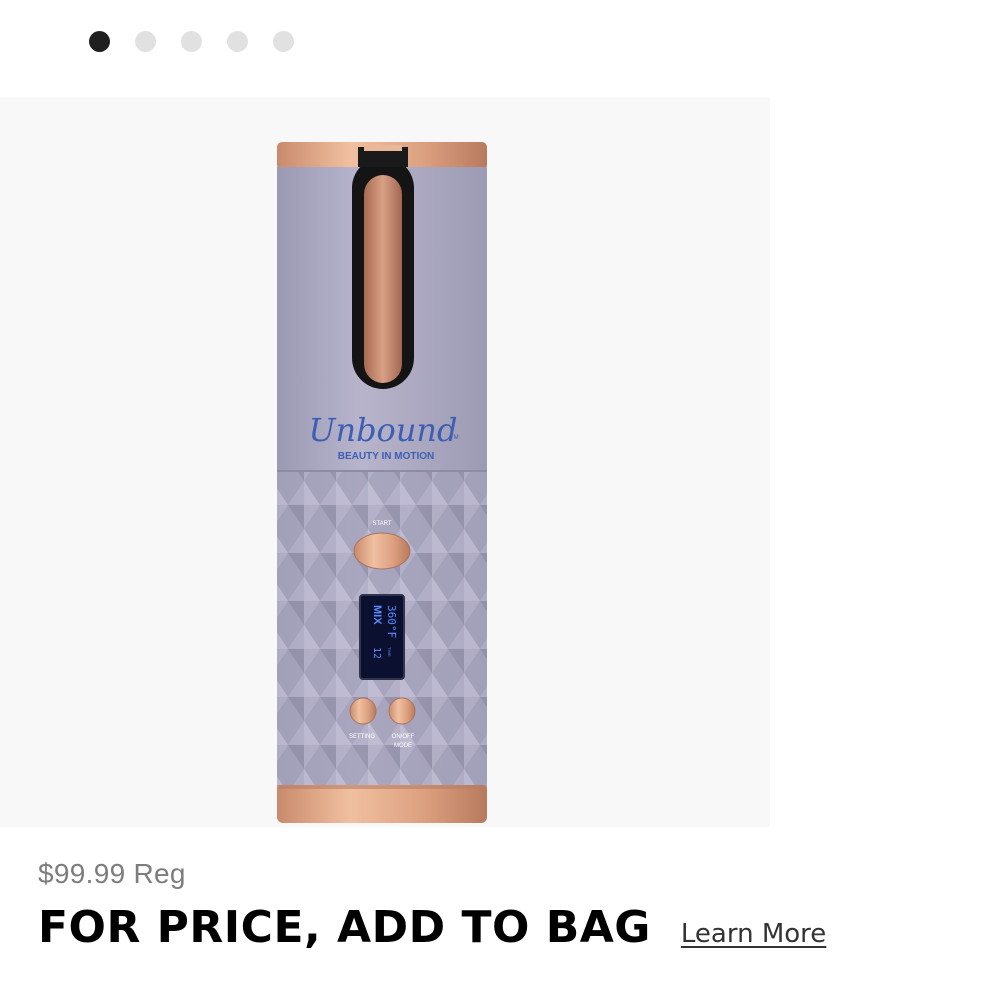  Describe the element at coordinates (454, 438) in the screenshot. I see `brand-trademark: TM` at that location.